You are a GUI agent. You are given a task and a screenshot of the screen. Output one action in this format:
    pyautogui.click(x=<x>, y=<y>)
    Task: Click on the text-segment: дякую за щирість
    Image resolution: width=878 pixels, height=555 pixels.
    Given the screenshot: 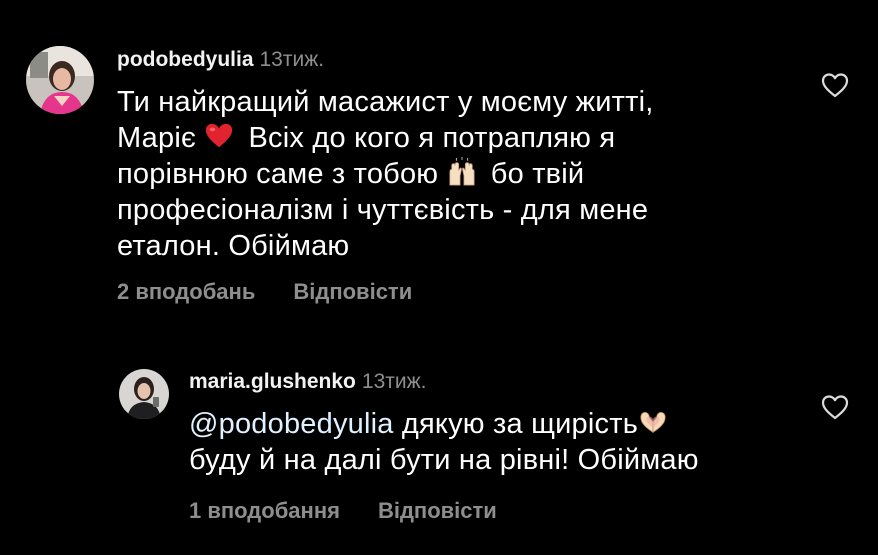 What is the action you would take?
    pyautogui.click(x=520, y=424)
    